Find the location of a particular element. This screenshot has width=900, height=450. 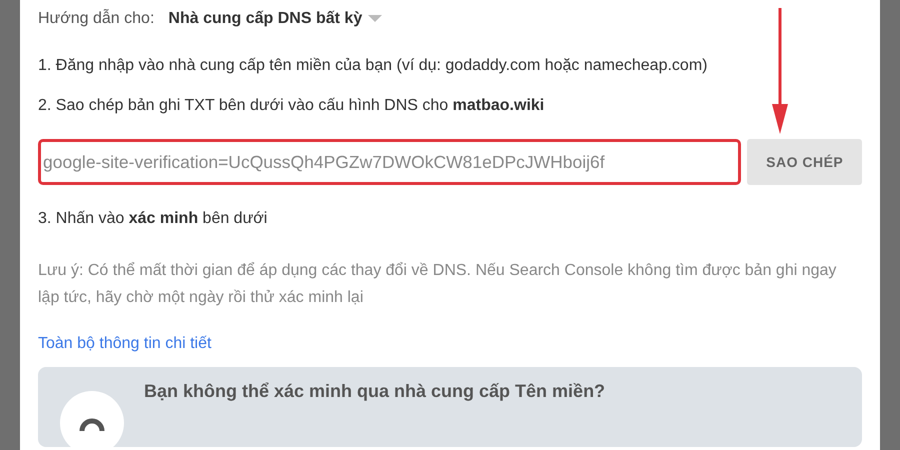

step-text: 2. Sao chép bản ghi TXT bên dưới vào cấu hình DNS cho matbao.wiki is located at coordinates (292, 106).